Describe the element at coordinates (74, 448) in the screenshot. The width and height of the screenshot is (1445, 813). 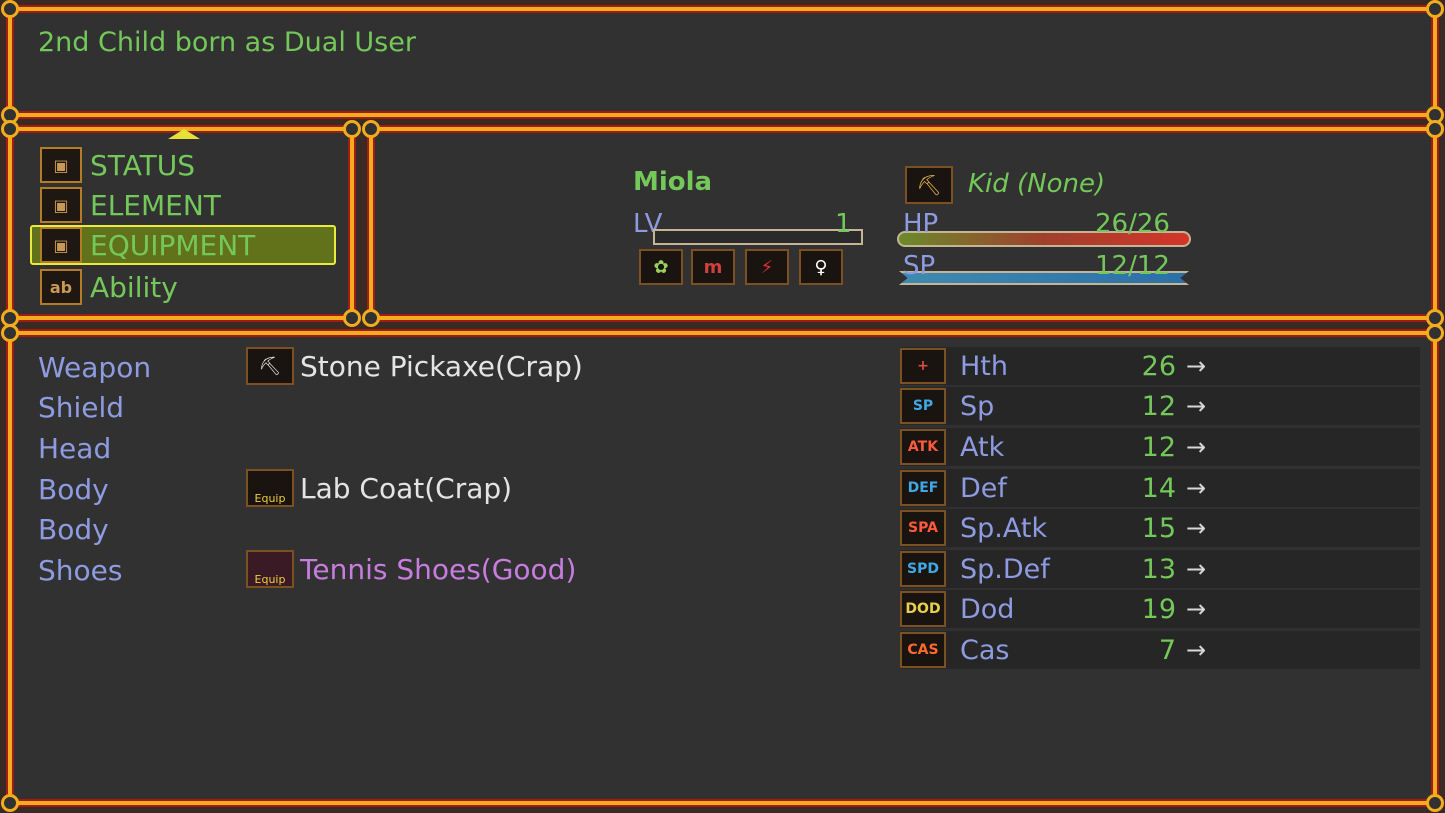
I see `slot-head-label: Head` at that location.